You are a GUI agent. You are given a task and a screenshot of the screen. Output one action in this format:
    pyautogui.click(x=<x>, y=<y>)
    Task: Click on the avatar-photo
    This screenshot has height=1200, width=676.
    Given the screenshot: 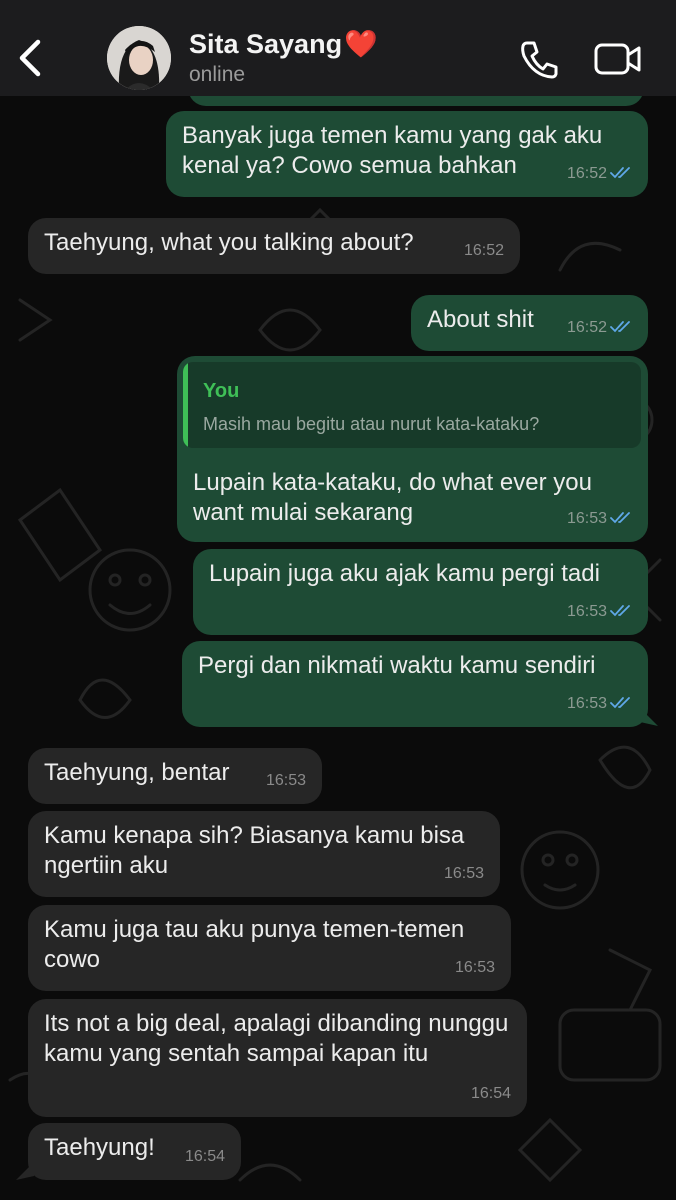 What is the action you would take?
    pyautogui.click(x=139, y=58)
    